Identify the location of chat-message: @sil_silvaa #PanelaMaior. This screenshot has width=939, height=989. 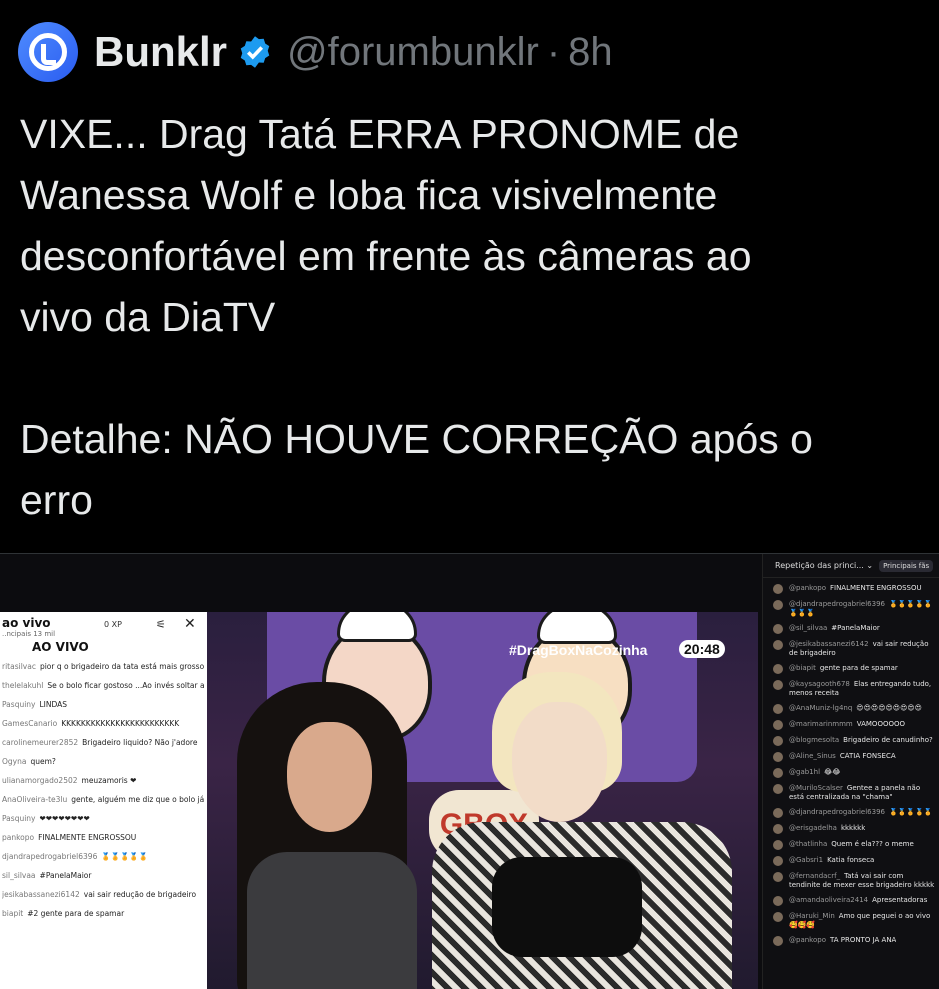
(854, 629).